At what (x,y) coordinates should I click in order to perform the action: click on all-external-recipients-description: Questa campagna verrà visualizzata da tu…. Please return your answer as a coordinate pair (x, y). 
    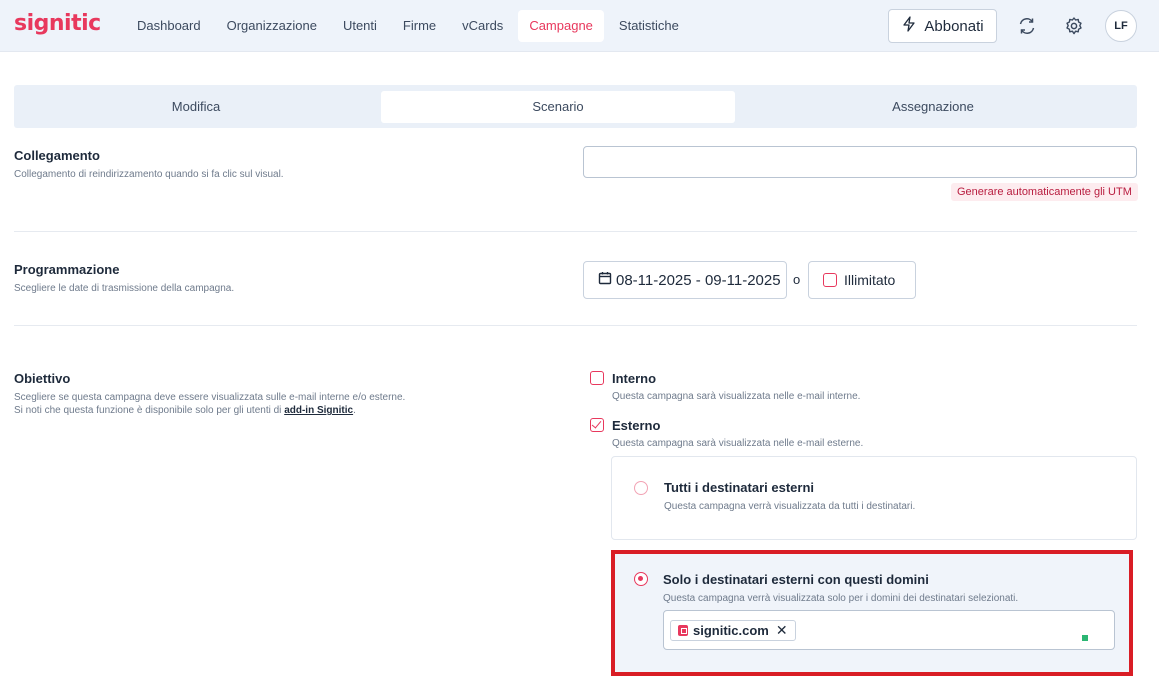
    Looking at the image, I should click on (790, 506).